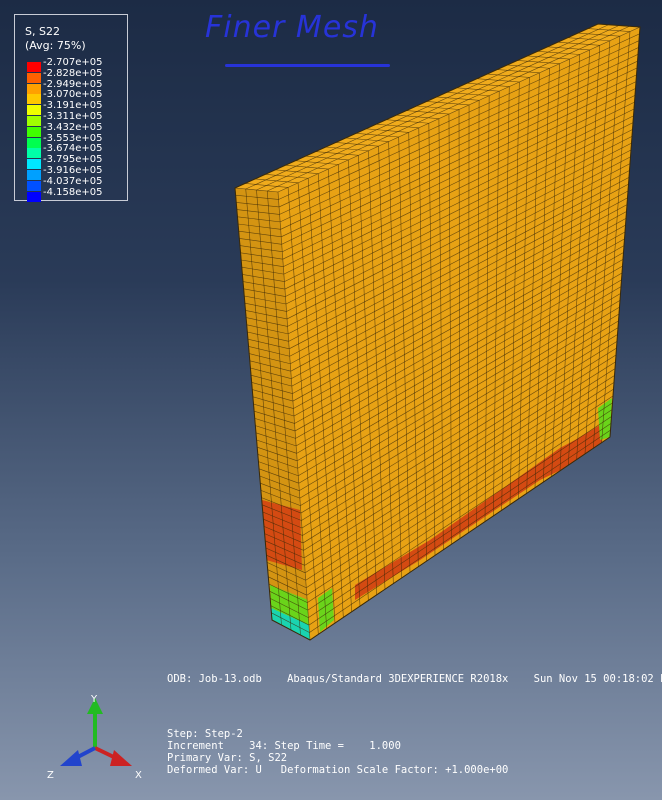 Image resolution: width=662 pixels, height=800 pixels. I want to click on view-triad: Y X Z, so click(95, 738).